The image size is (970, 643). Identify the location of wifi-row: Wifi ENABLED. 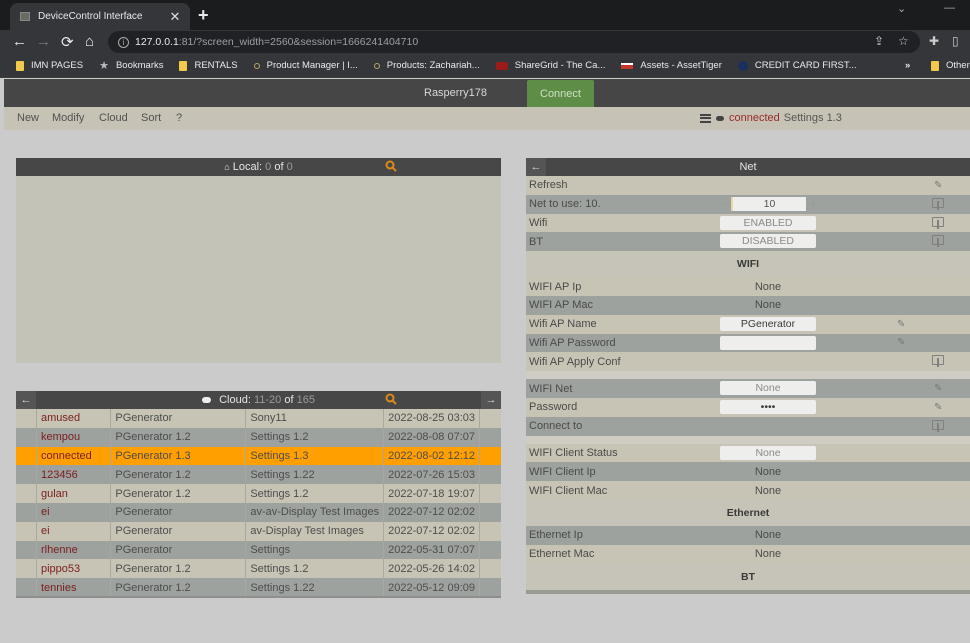
(748, 223).